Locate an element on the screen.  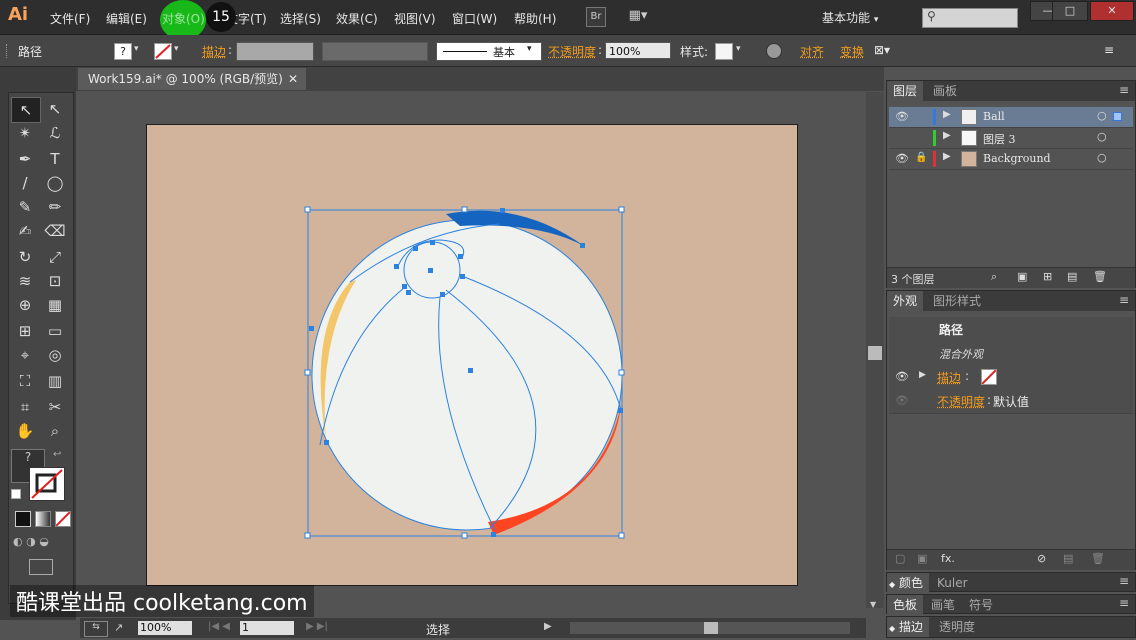
swatches-panel-collapsed: 色板 画笔 符号 ≡ is located at coordinates (1011, 604).